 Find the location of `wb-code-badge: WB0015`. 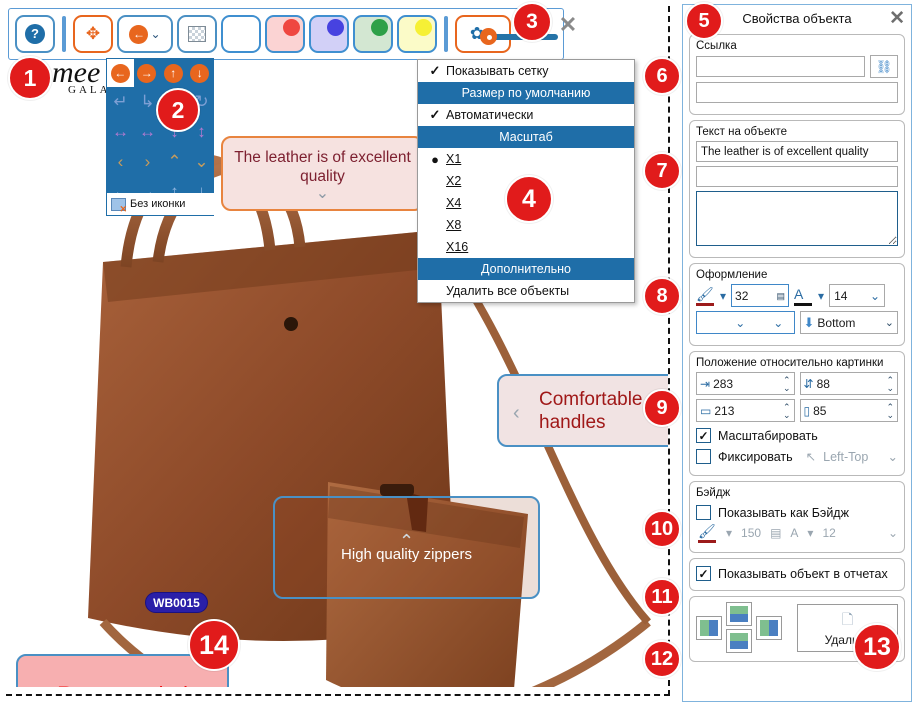

wb-code-badge: WB0015 is located at coordinates (176, 602).